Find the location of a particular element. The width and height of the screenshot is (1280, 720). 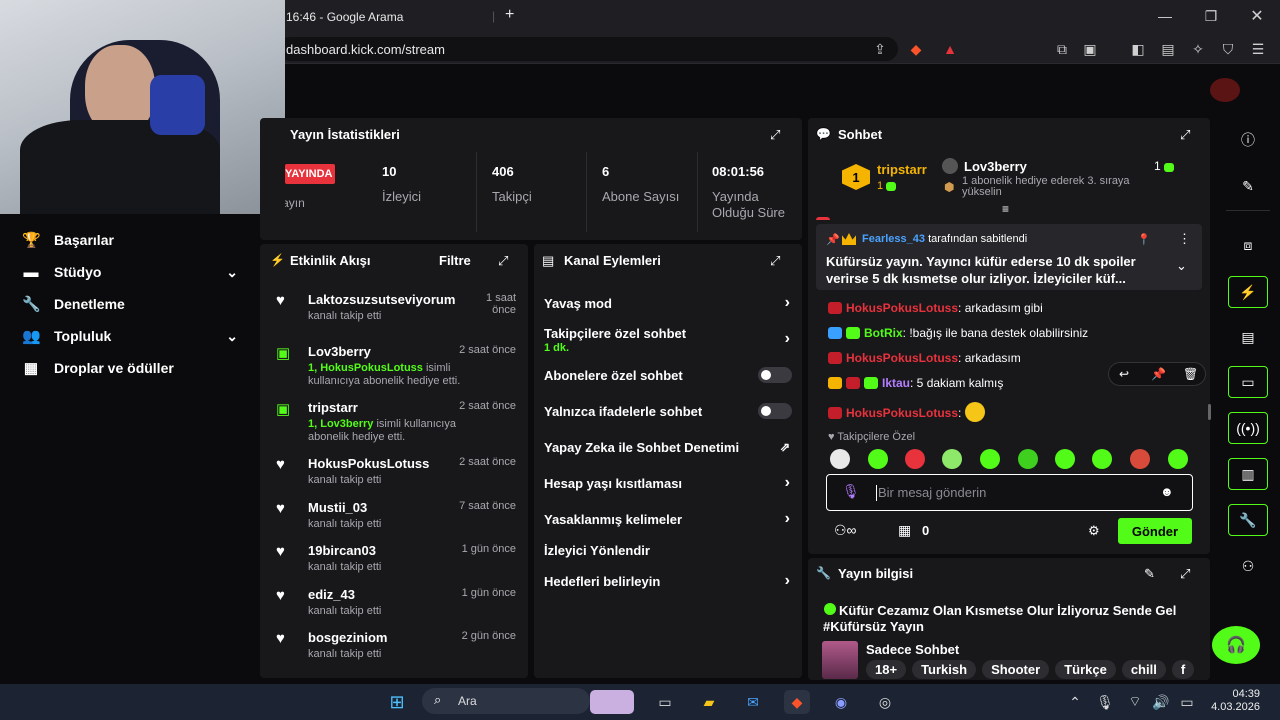

brave-browser-icon: ◆ is located at coordinates (797, 702).